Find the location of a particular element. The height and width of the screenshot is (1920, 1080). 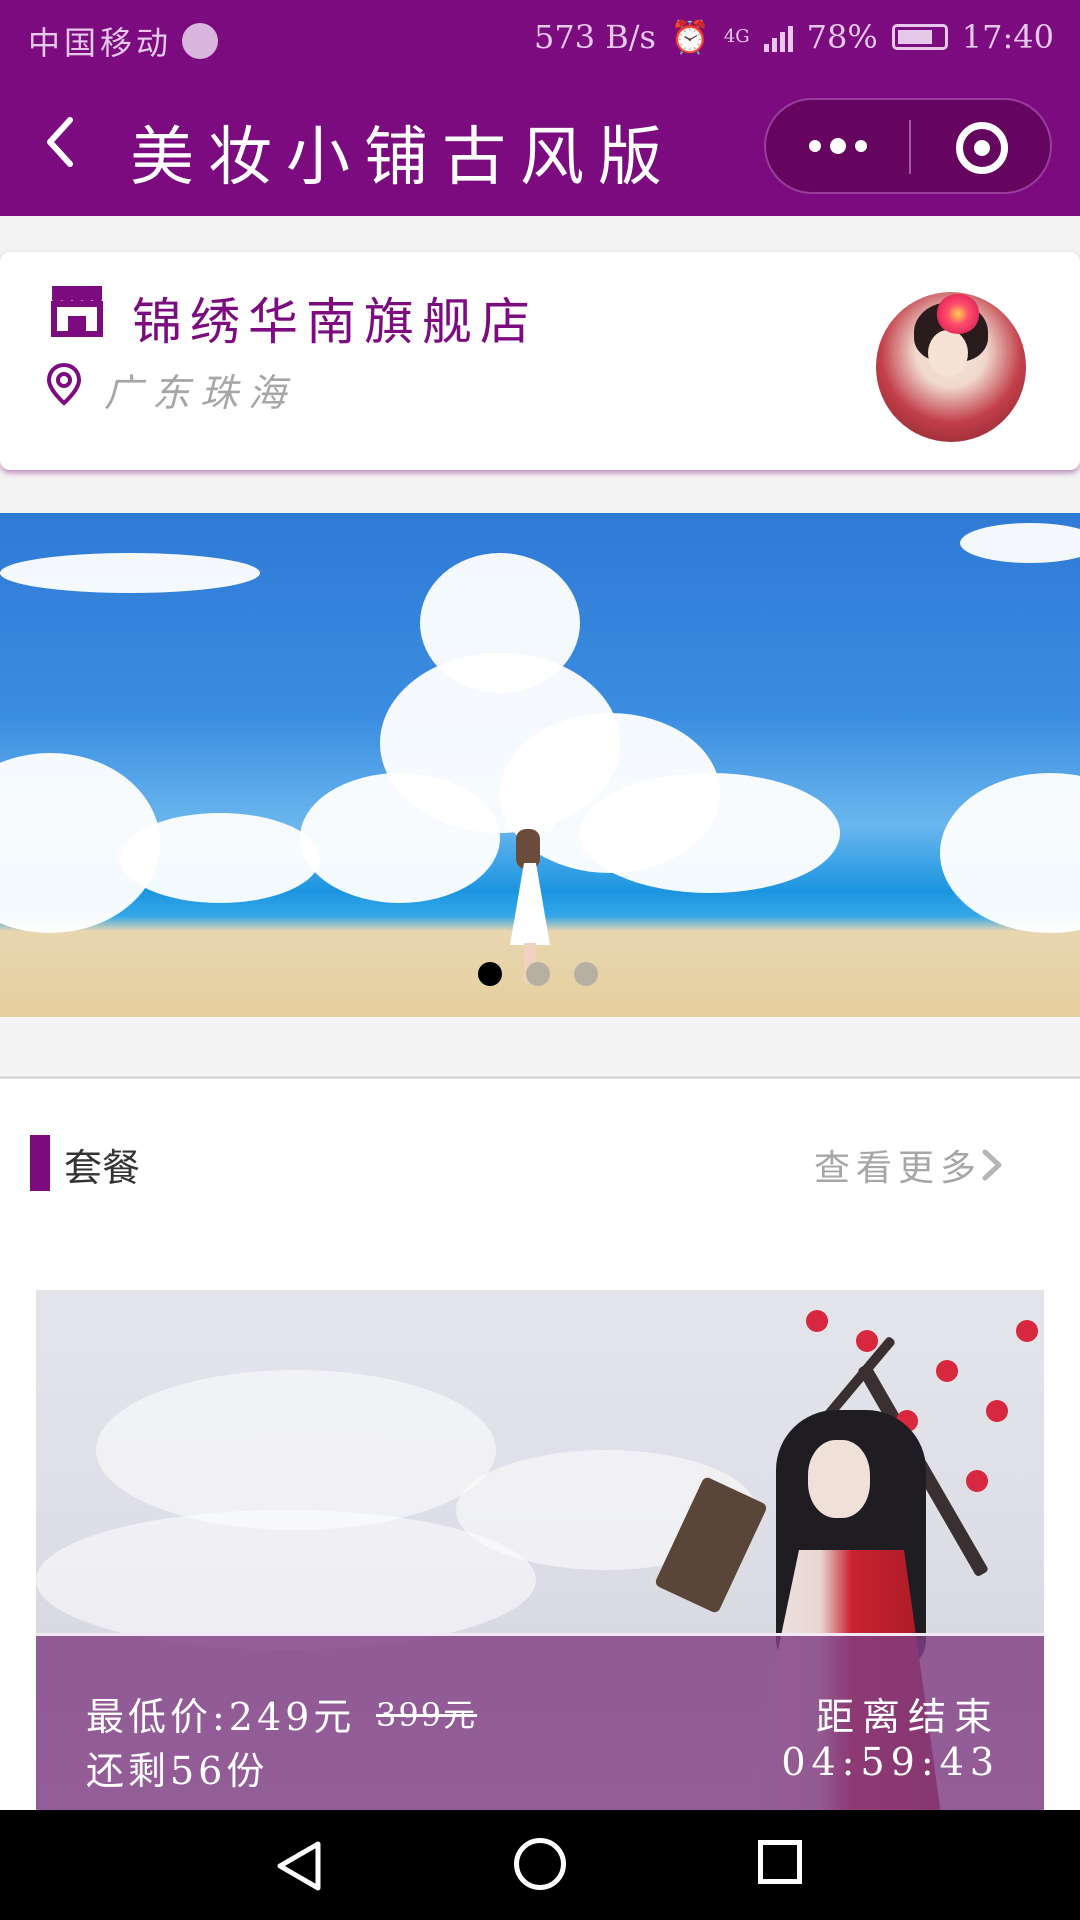

alarm-icon: ⏰ is located at coordinates (689, 37).